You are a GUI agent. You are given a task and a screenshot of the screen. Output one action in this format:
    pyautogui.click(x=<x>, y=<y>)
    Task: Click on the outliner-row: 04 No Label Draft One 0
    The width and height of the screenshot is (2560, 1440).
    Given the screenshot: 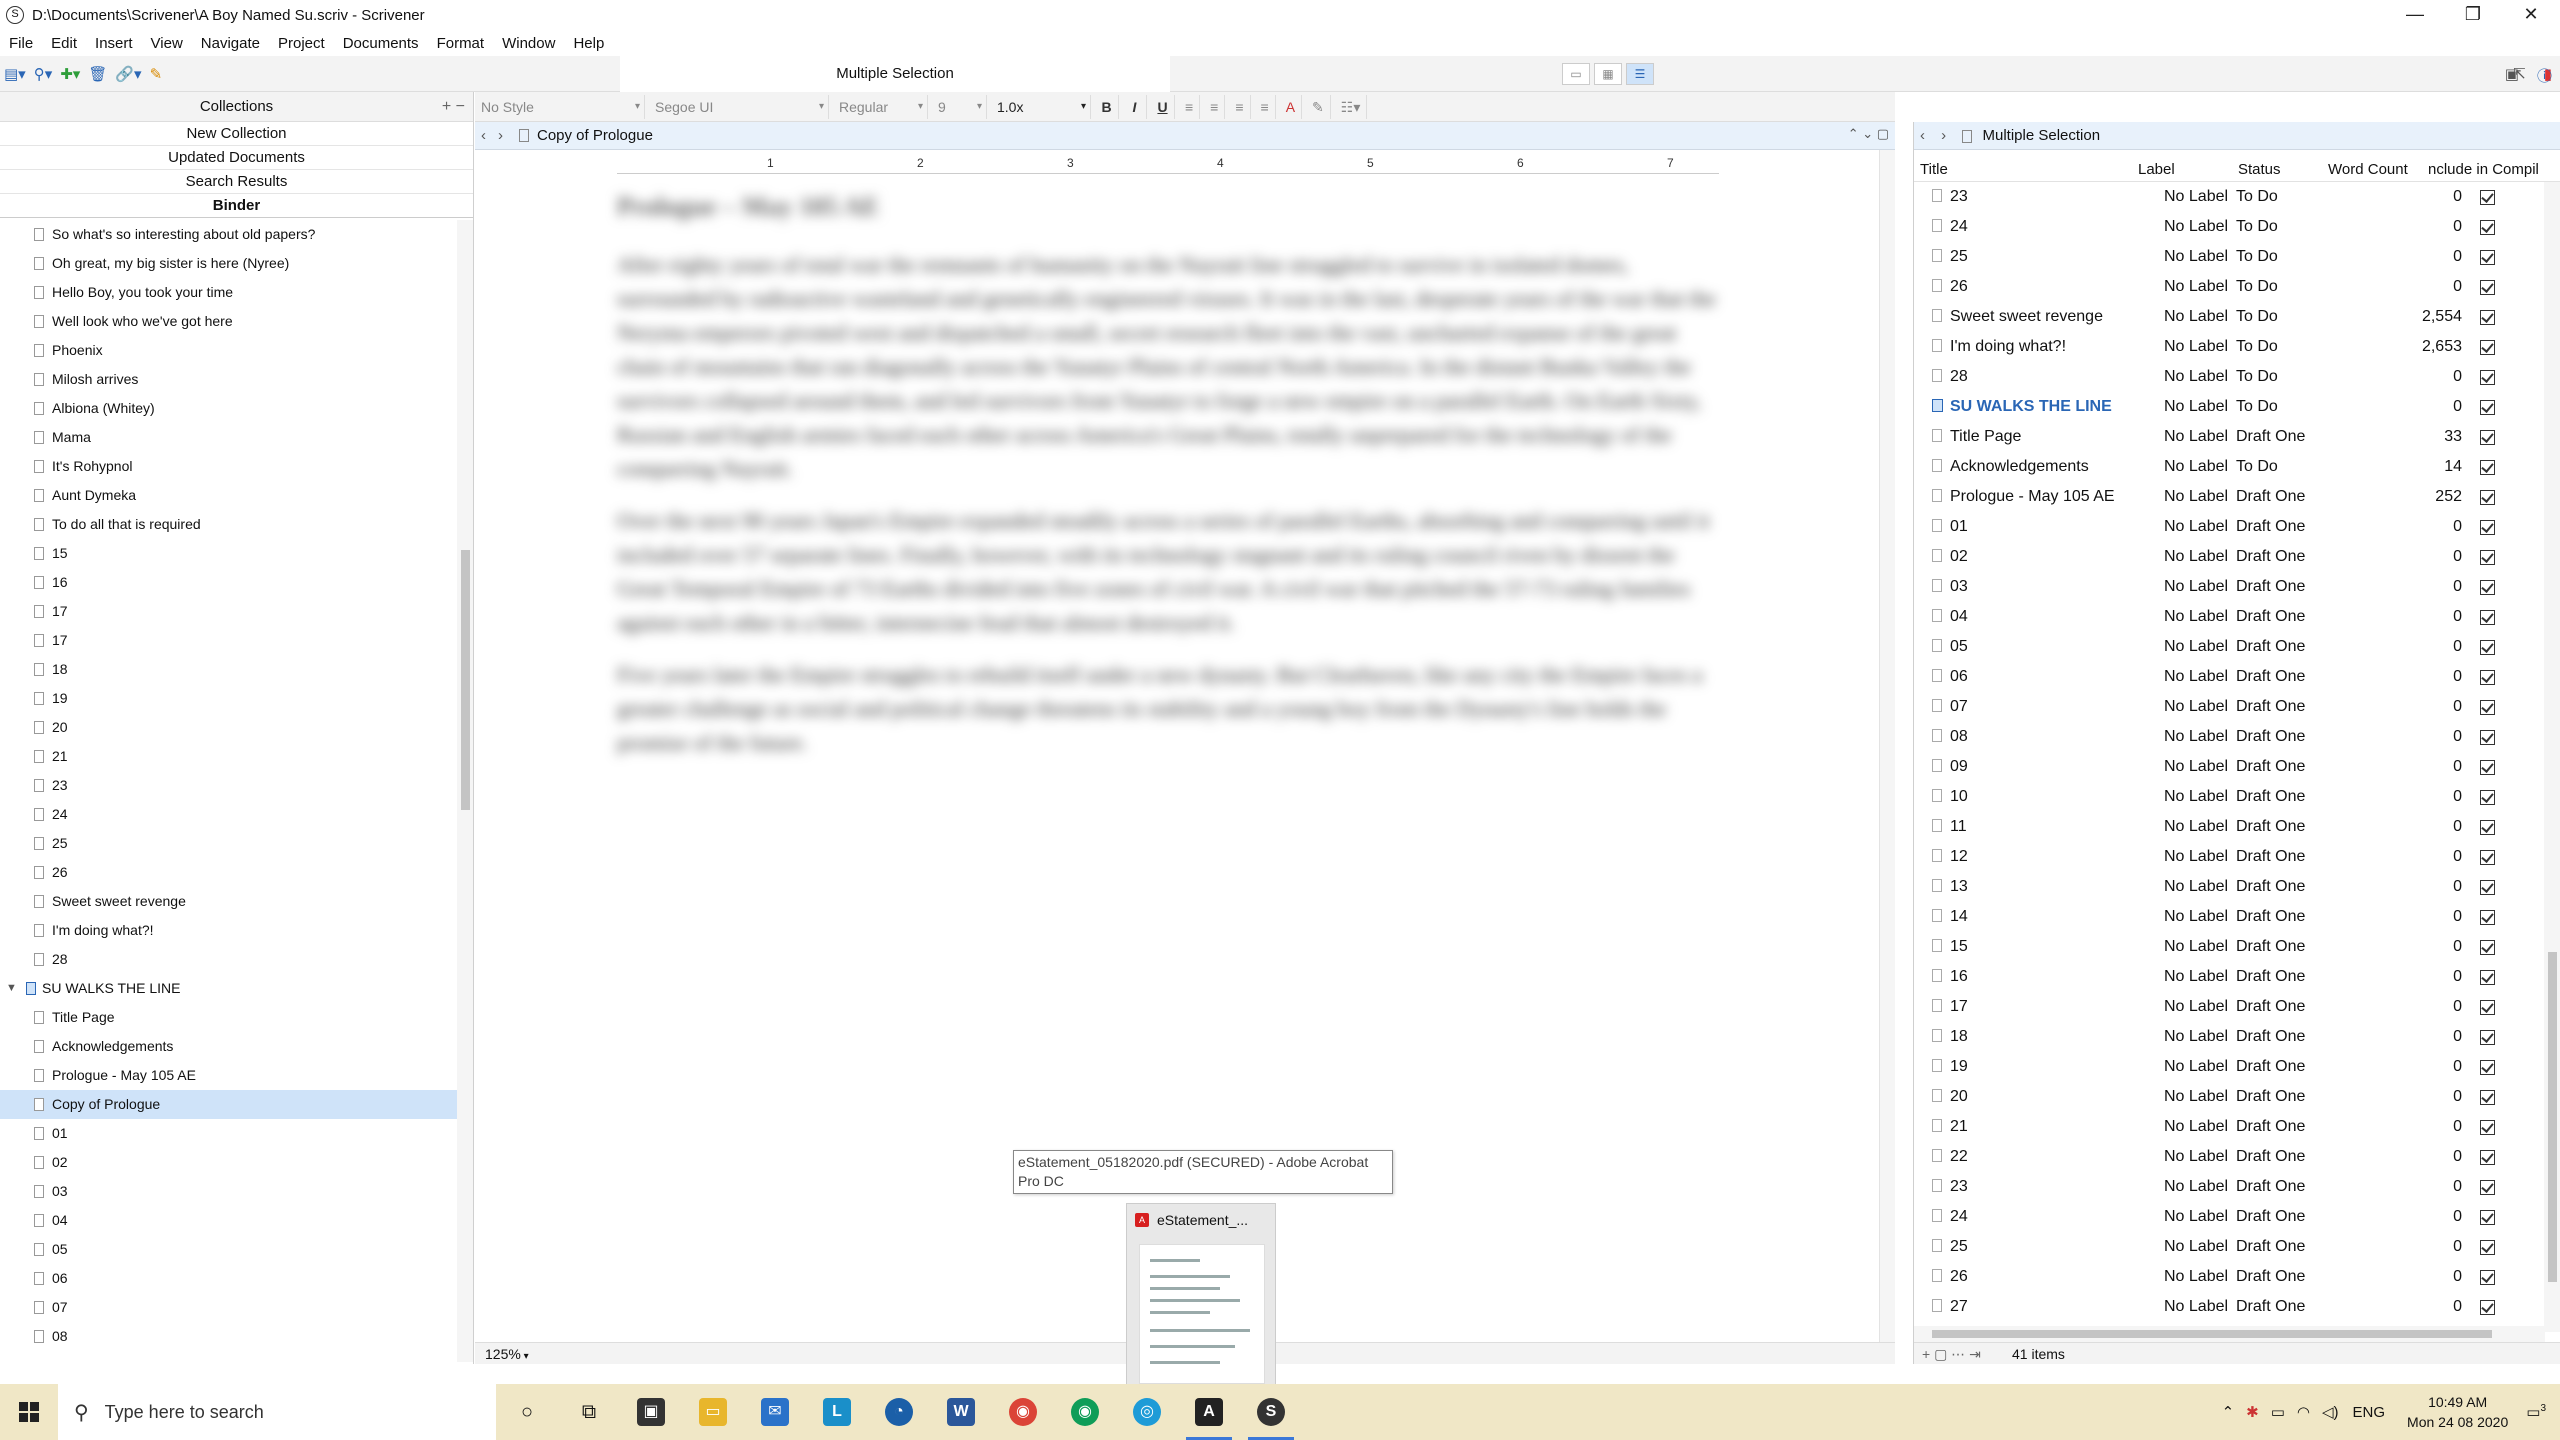 What is the action you would take?
    pyautogui.click(x=2229, y=617)
    